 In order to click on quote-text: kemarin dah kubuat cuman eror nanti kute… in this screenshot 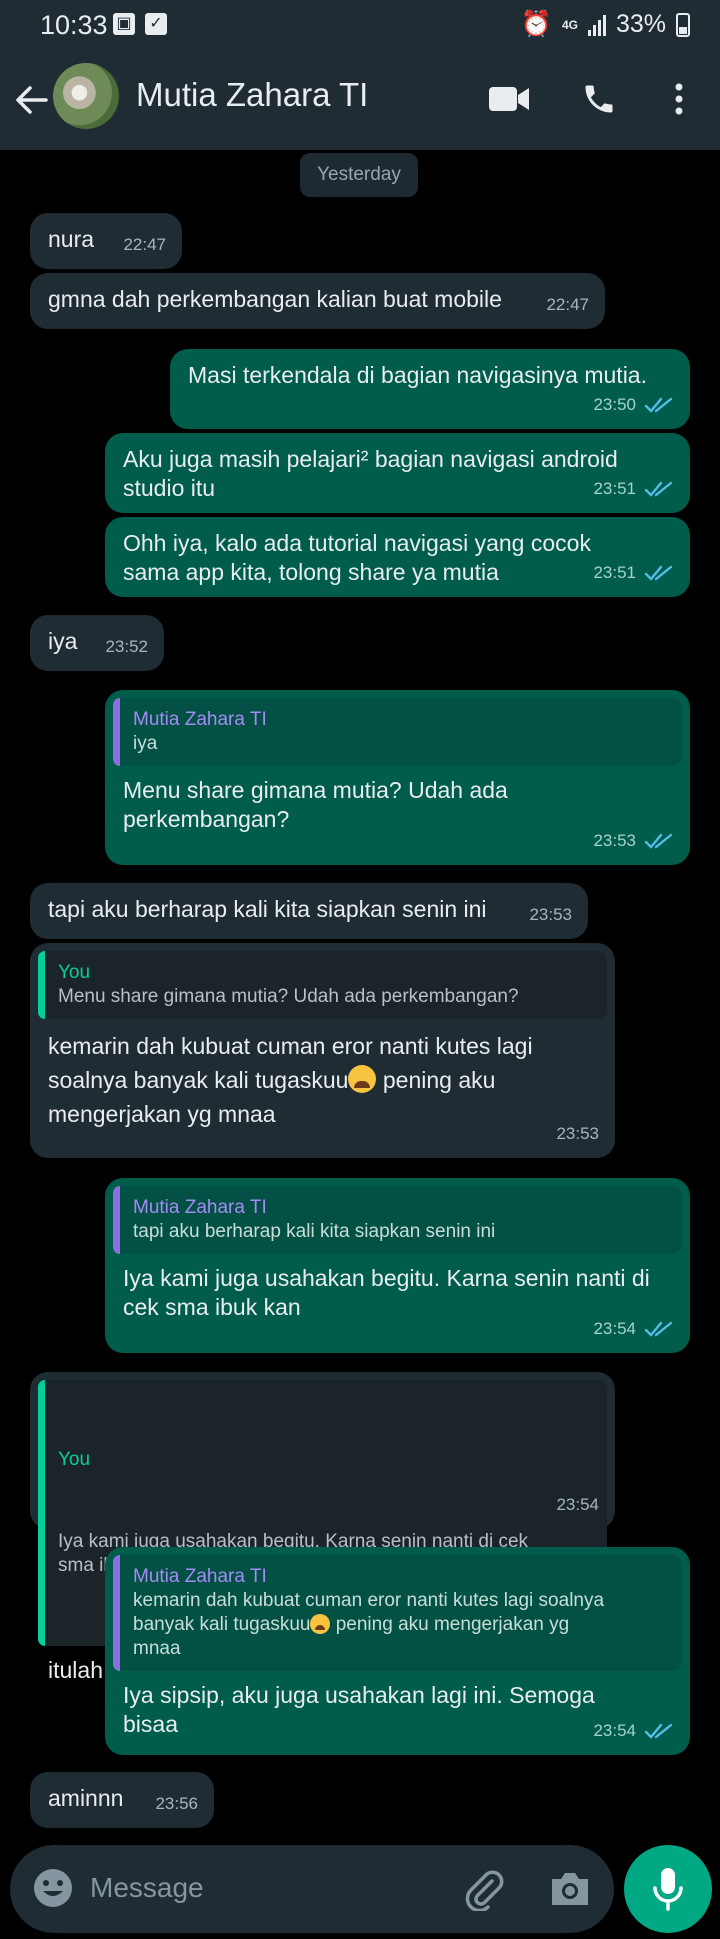, I will do `click(369, 1624)`.